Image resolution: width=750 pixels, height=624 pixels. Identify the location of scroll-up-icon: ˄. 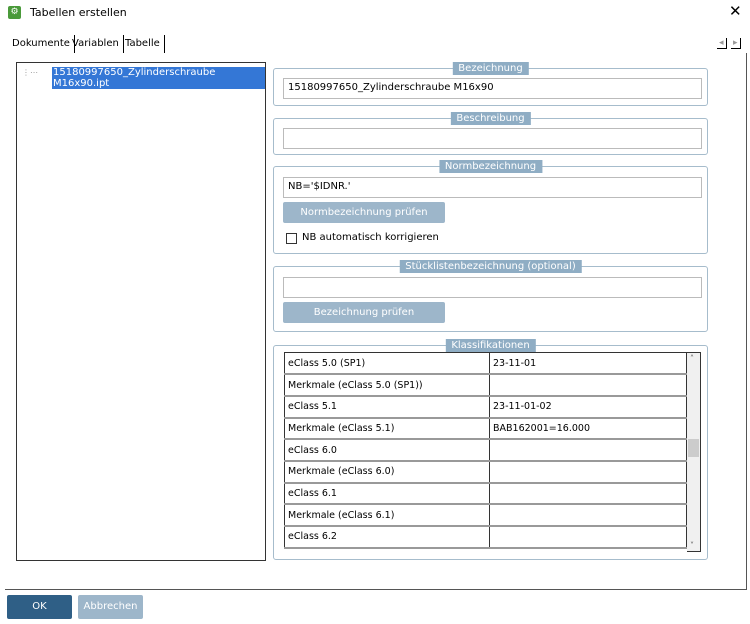
(692, 358).